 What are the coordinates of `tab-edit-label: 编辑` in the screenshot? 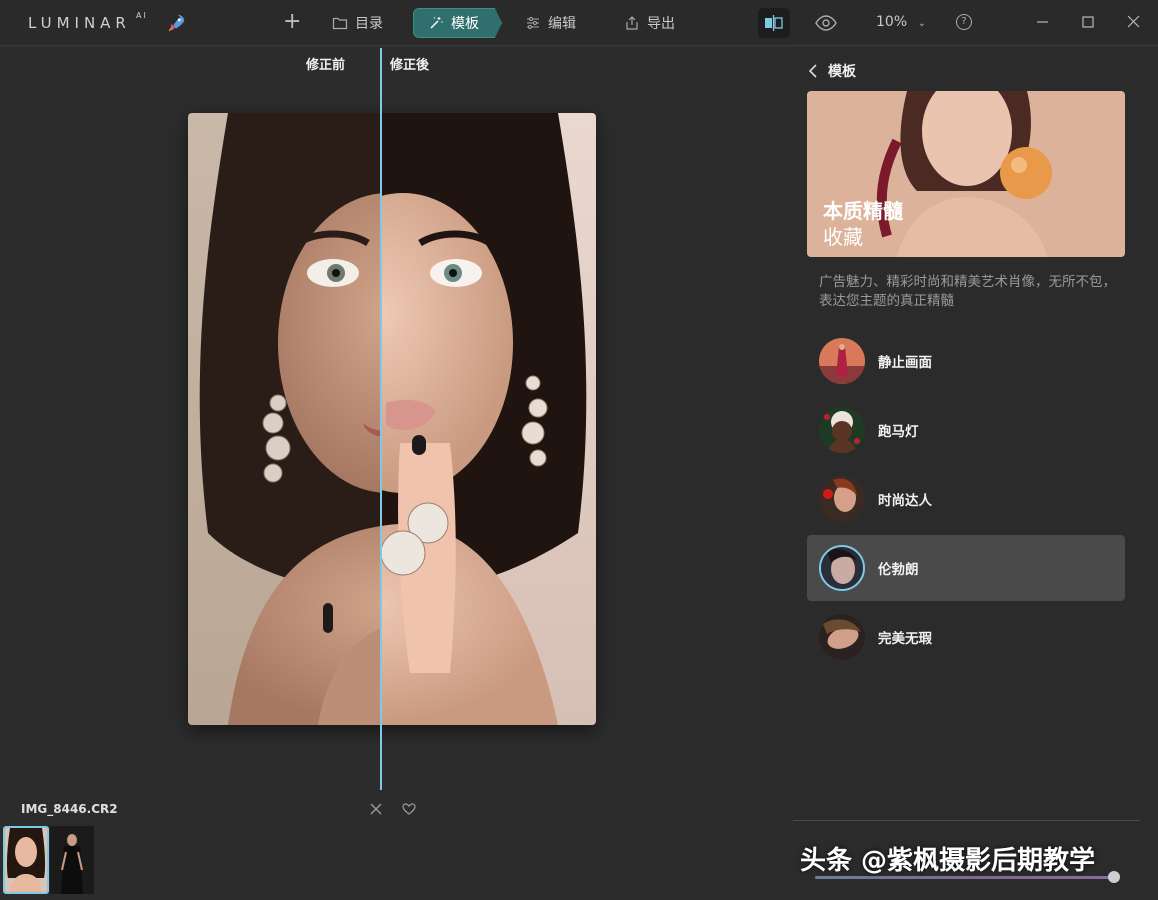 It's located at (562, 24).